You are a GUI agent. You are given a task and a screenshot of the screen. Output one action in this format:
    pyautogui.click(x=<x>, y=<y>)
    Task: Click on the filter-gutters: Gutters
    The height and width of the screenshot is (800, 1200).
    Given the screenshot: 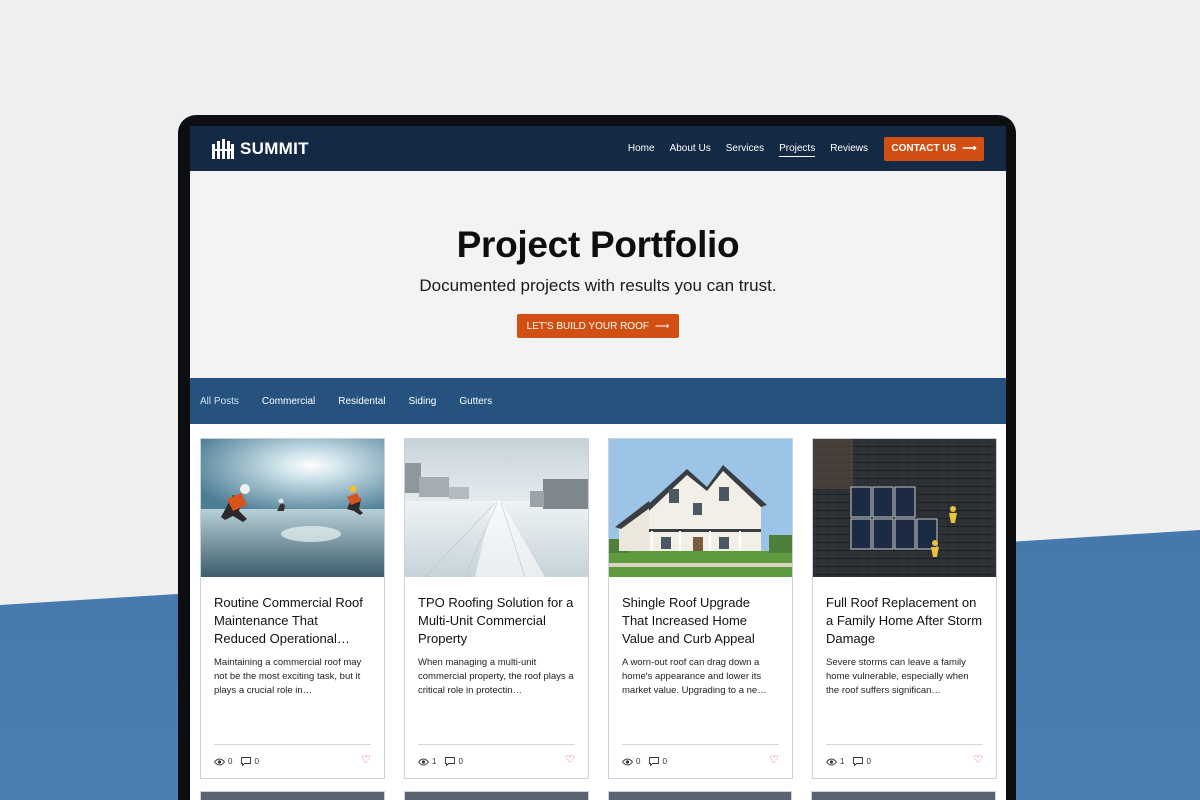 What is the action you would take?
    pyautogui.click(x=475, y=401)
    